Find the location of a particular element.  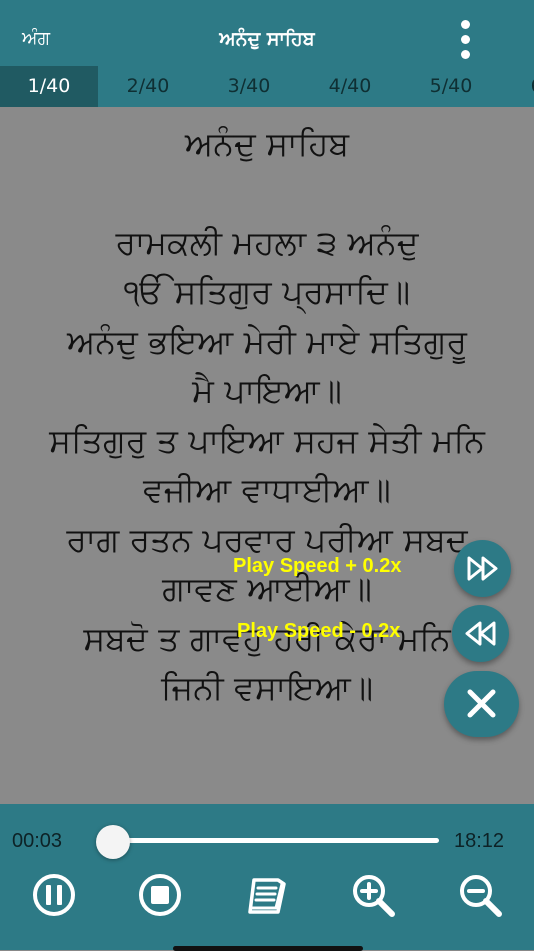

speed-increase-button is located at coordinates (482, 568).